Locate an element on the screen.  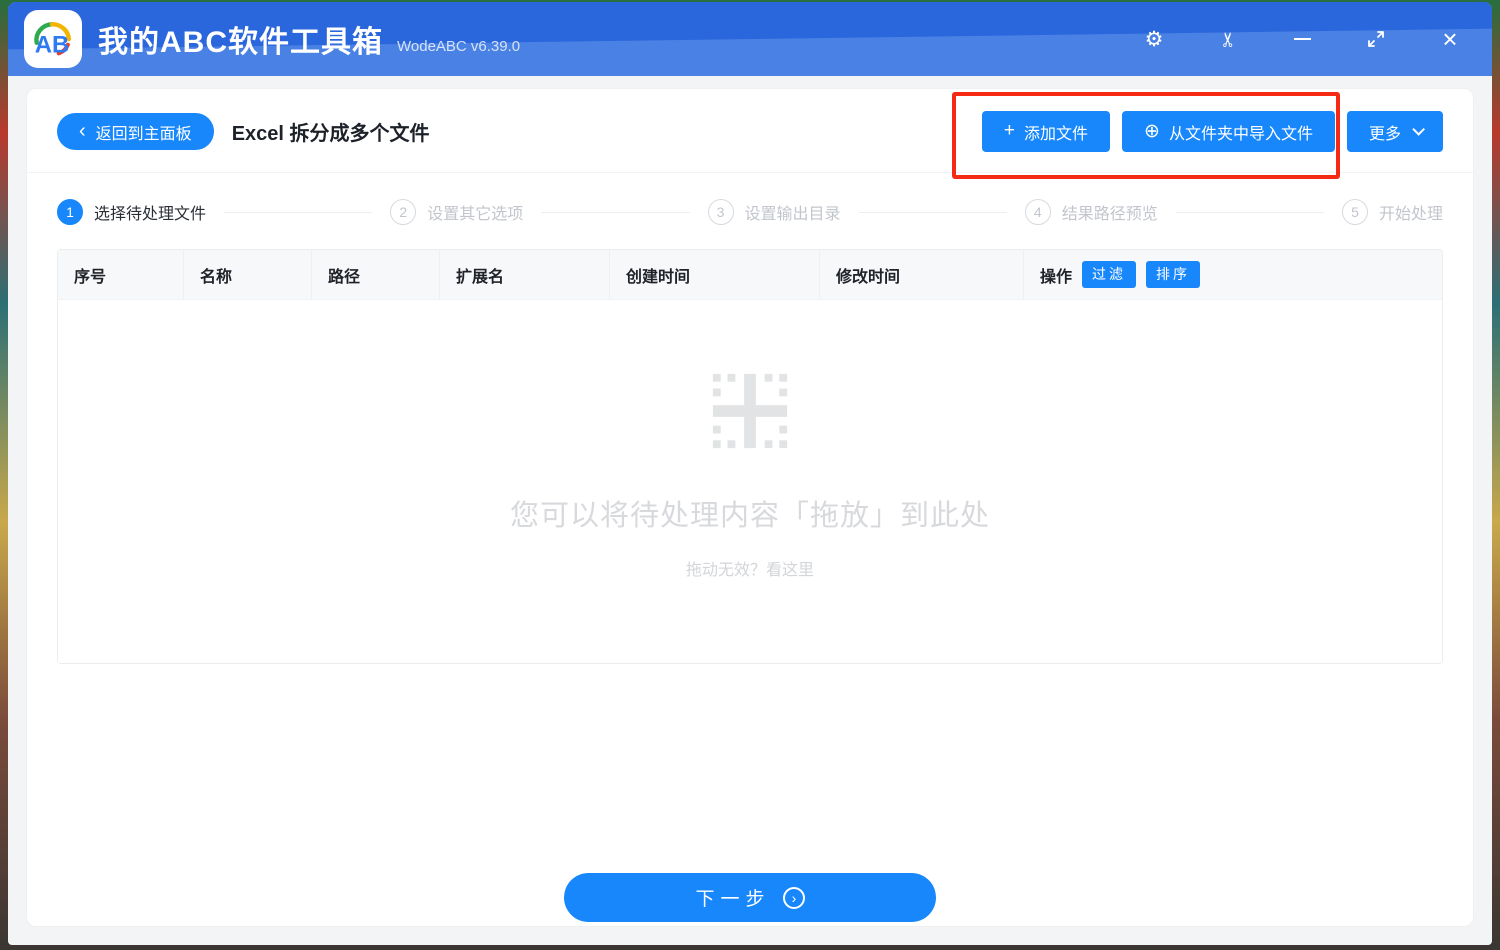
step-2-circle: 2 is located at coordinates (403, 212).